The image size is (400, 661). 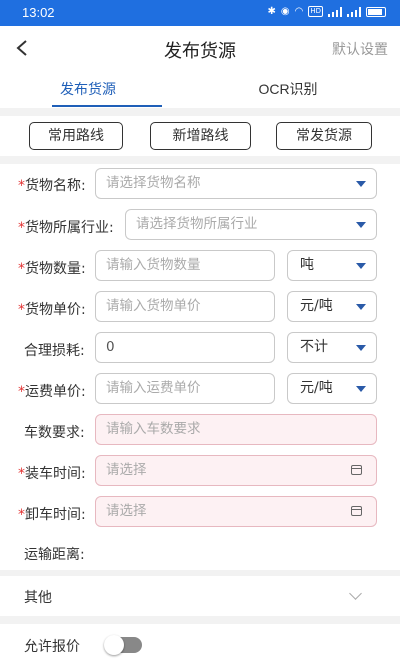 I want to click on unload-time-picker: 请选择, so click(x=236, y=511).